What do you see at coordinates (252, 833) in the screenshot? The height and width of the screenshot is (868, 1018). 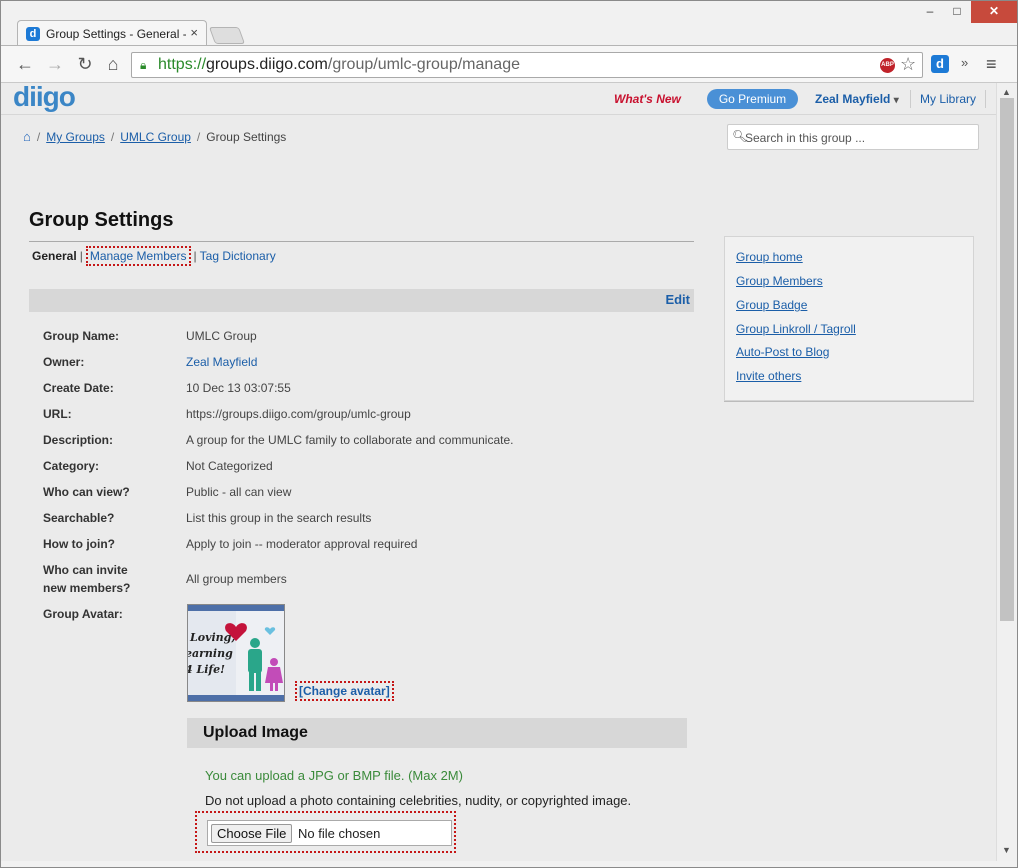 I see `choose-file-button: Choose File` at bounding box center [252, 833].